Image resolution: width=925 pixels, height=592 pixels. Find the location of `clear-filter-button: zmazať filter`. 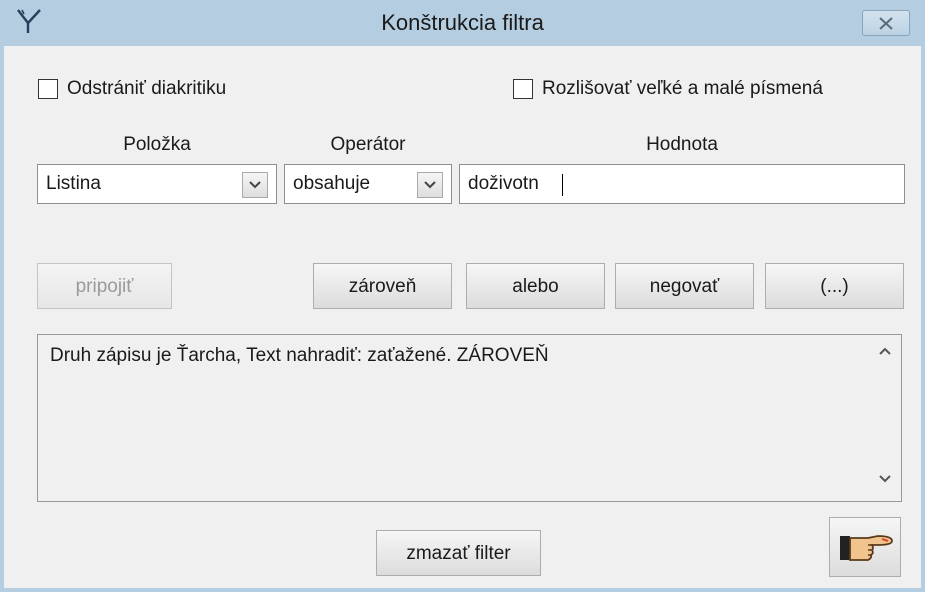

clear-filter-button: zmazať filter is located at coordinates (458, 553).